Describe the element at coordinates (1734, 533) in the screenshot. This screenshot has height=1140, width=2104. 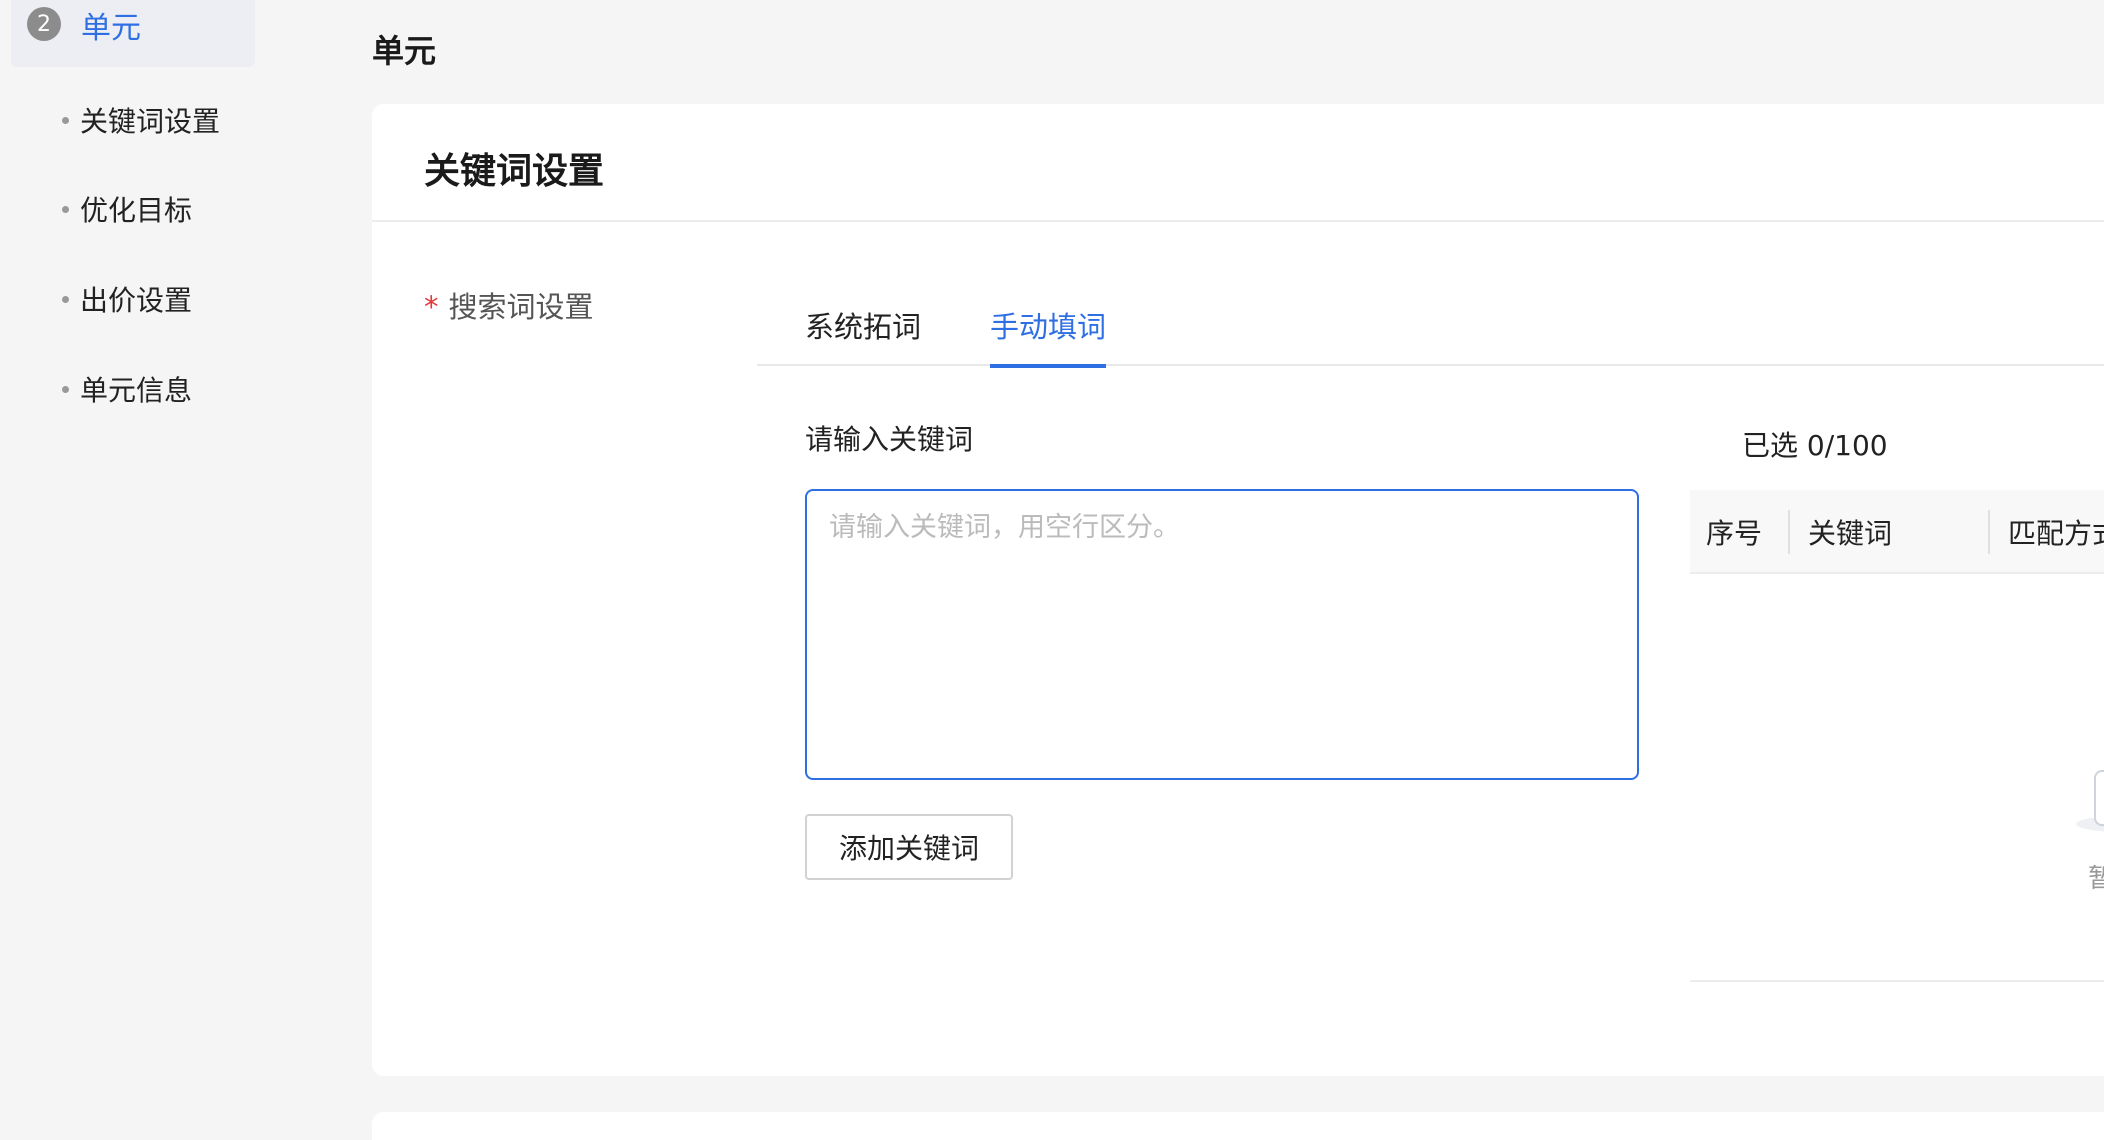
I see `column-header-index: 序号` at that location.